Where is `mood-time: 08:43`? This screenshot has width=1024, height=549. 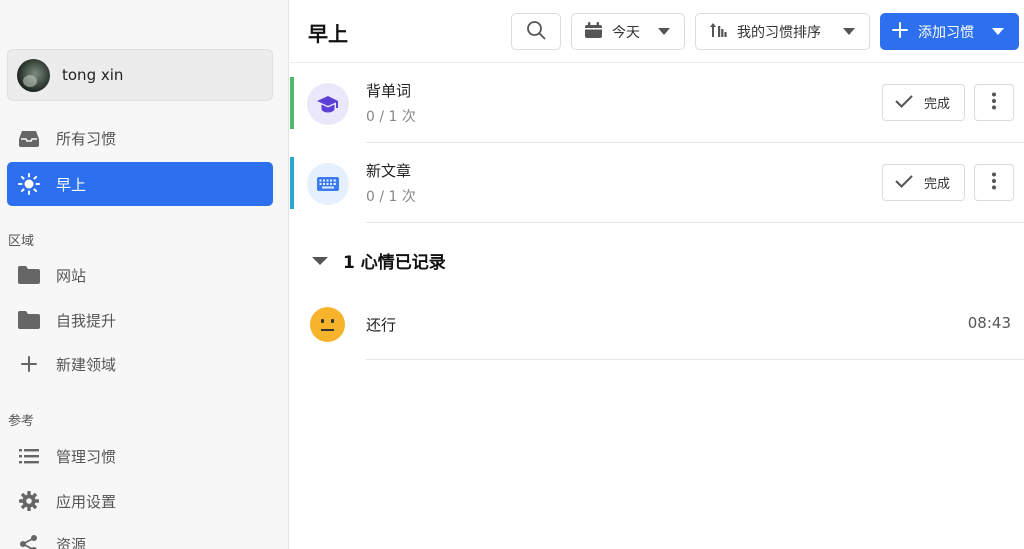
mood-time: 08:43 is located at coordinates (989, 323).